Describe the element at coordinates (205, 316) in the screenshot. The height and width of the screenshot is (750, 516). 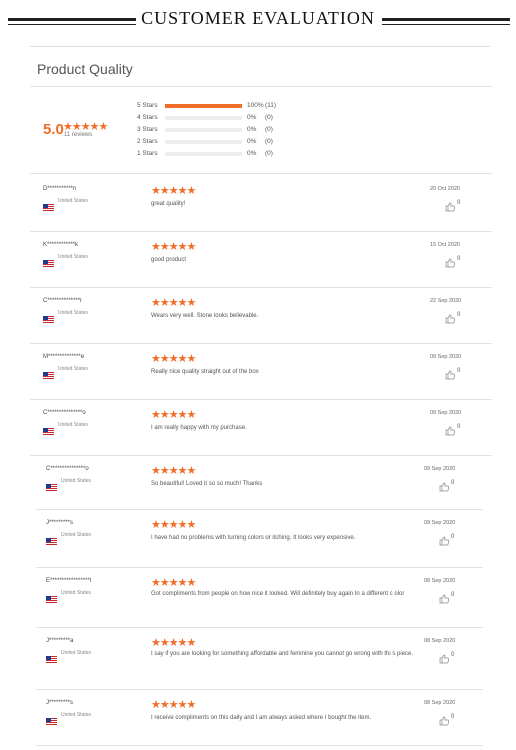
I see `review-text: Wears very well. Stone looks believable.` at that location.